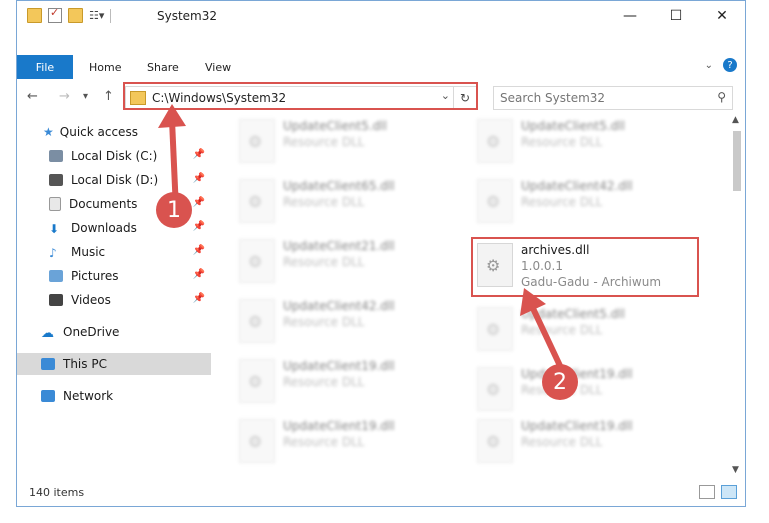 This screenshot has height=523, width=769. I want to click on folder-icon, so click(34, 15).